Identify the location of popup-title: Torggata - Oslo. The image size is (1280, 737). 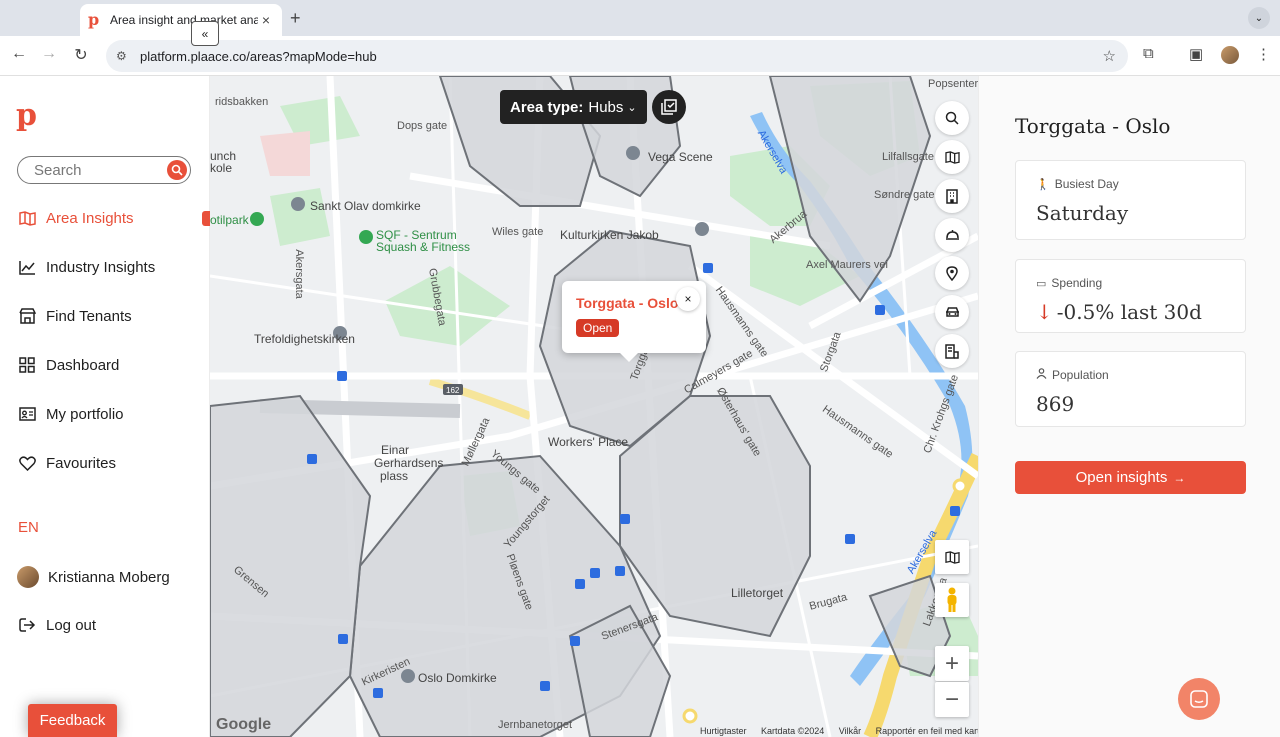
(627, 303).